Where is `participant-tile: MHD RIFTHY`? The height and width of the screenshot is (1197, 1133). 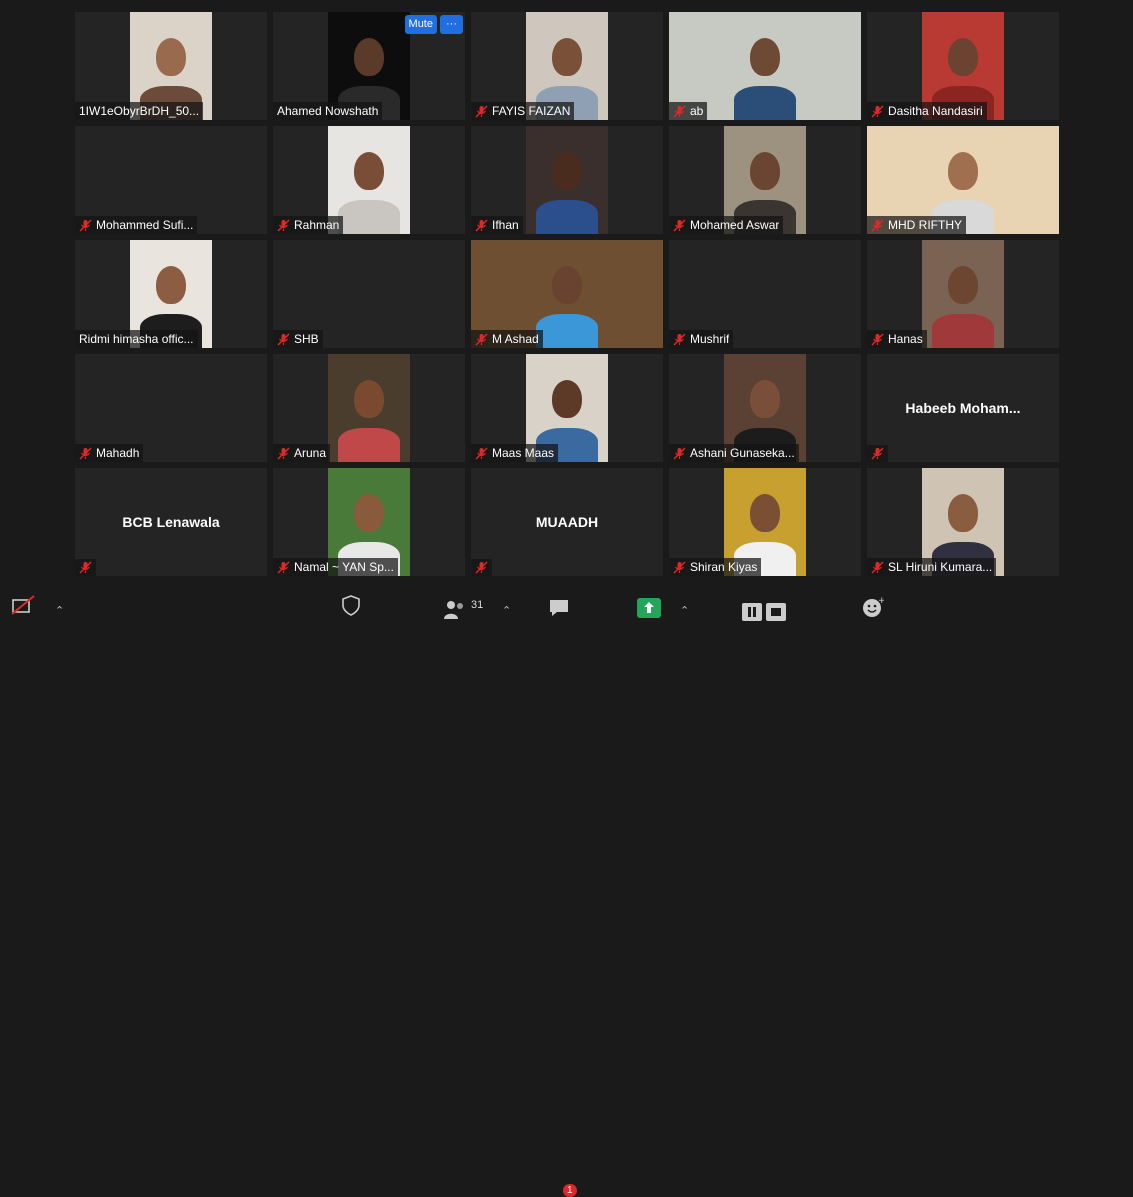 participant-tile: MHD RIFTHY is located at coordinates (963, 180).